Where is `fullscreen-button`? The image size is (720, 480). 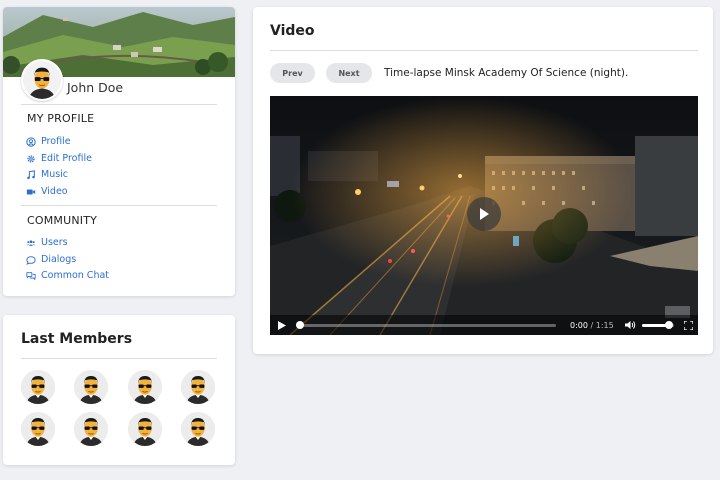
fullscreen-button is located at coordinates (688, 325).